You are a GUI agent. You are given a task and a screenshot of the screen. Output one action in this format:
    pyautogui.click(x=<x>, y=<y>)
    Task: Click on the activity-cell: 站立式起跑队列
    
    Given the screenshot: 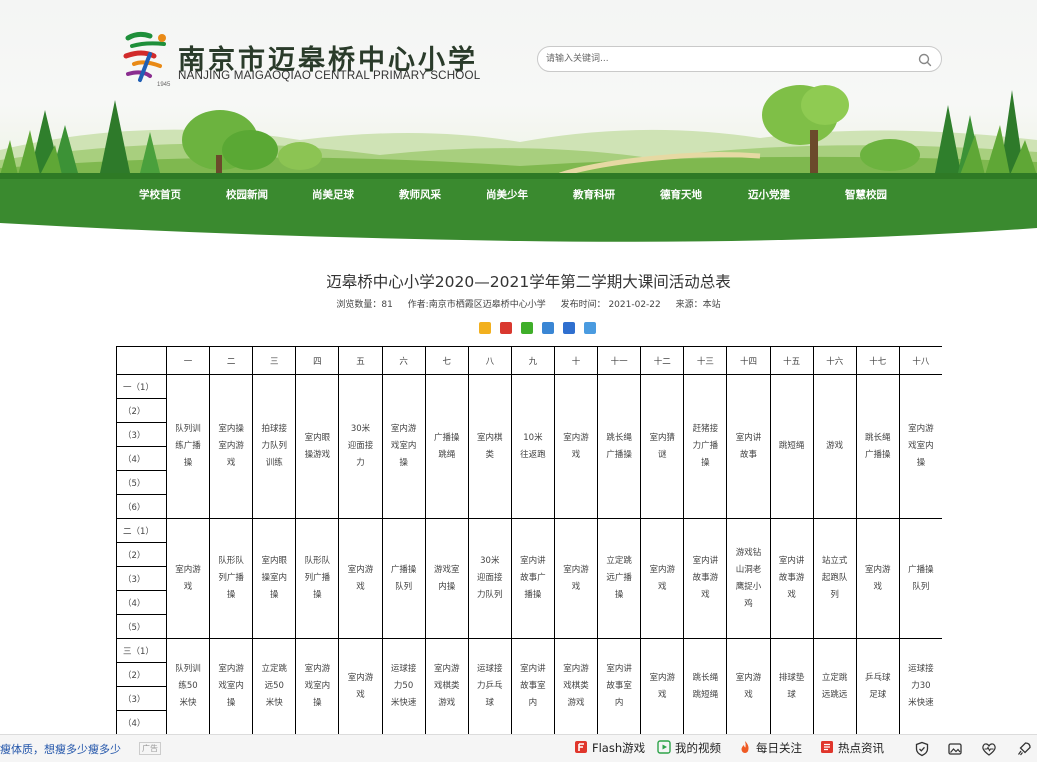 What is the action you would take?
    pyautogui.click(x=834, y=578)
    